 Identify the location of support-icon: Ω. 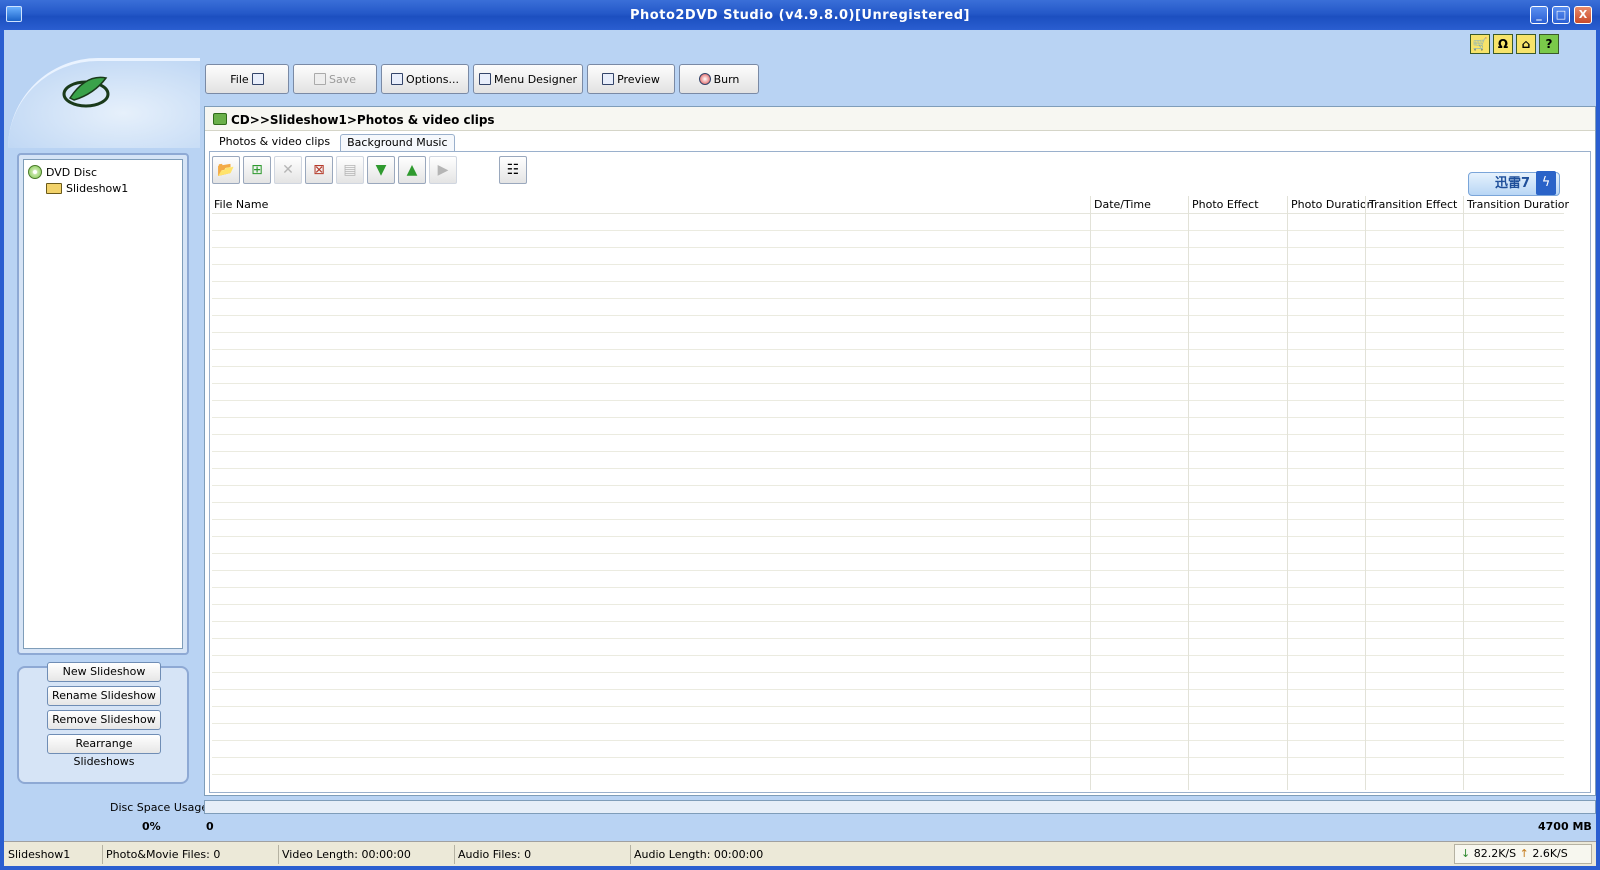
(1503, 44).